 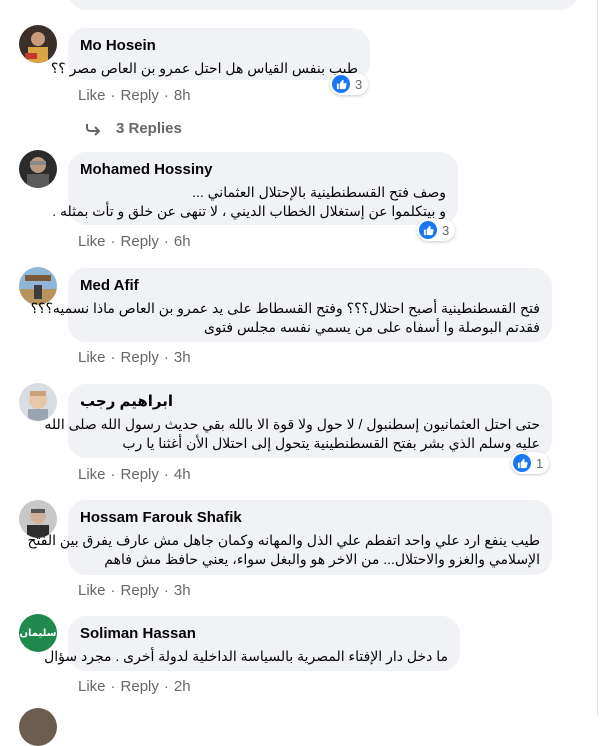 I want to click on comment-actions: Like · Reply · 4h, so click(x=134, y=474).